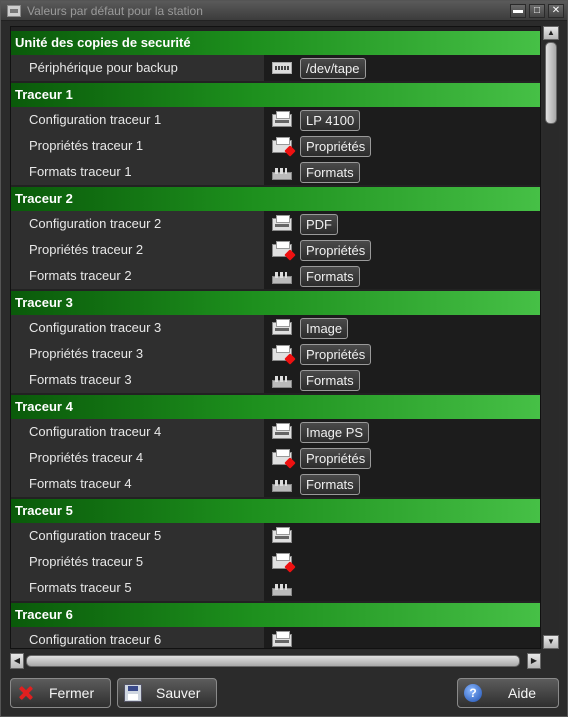 This screenshot has width=568, height=717. Describe the element at coordinates (275, 199) in the screenshot. I see `section-header: Traceur 2` at that location.